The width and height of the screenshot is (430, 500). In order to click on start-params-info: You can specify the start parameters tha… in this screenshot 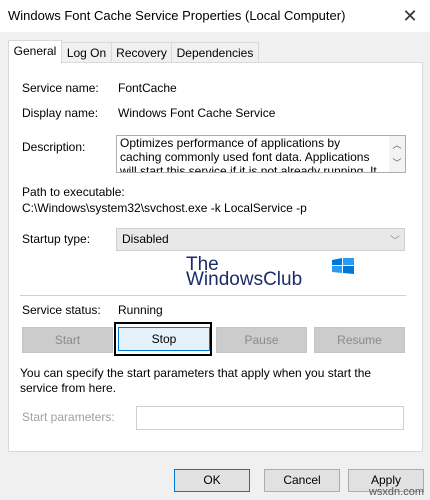, I will do `click(196, 380)`.